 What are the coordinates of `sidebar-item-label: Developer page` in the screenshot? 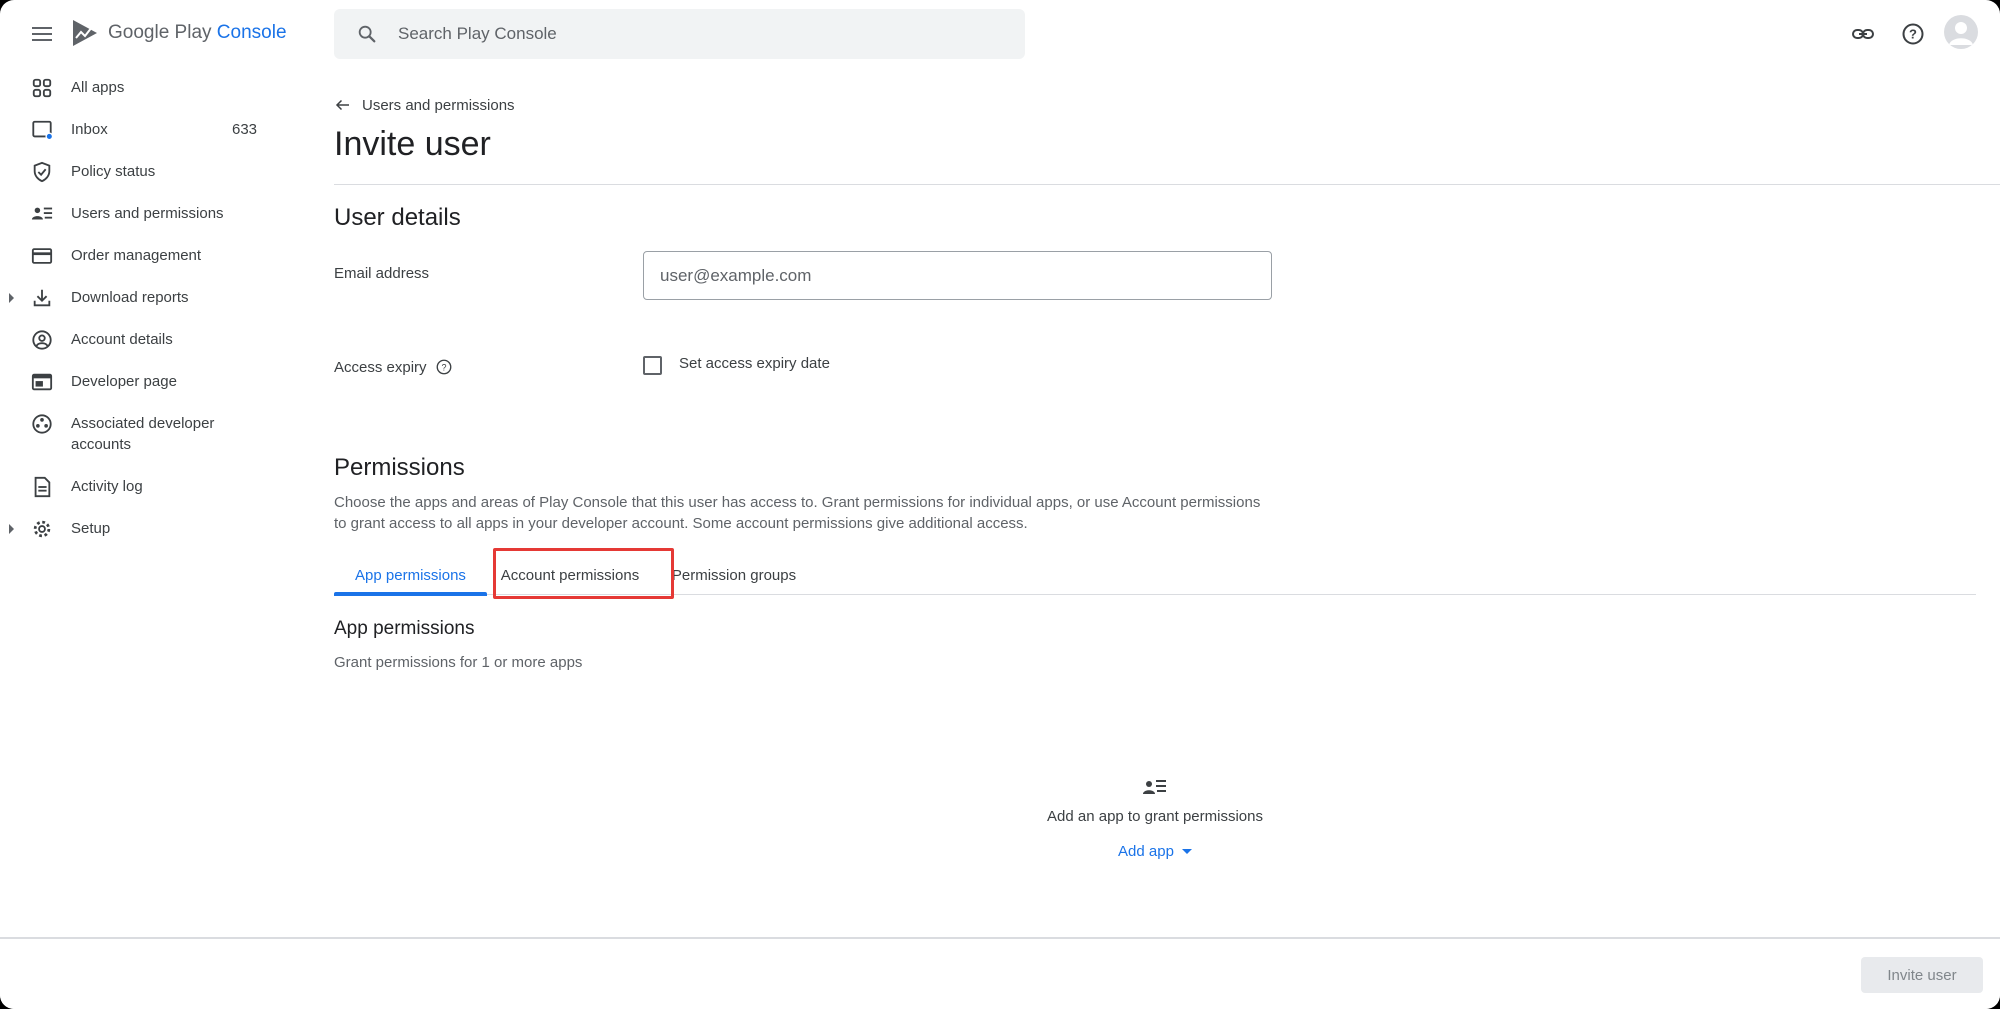 It's located at (124, 381).